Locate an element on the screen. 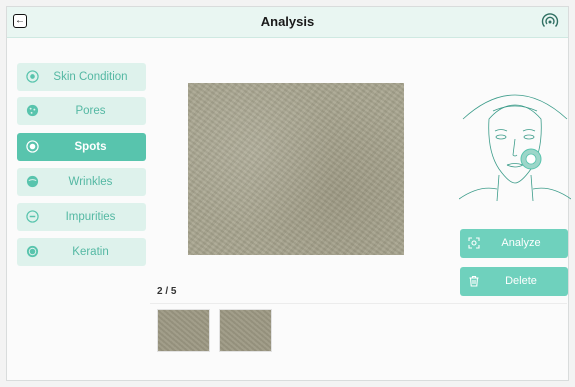 The image size is (575, 387). page-title: Analysis is located at coordinates (287, 21).